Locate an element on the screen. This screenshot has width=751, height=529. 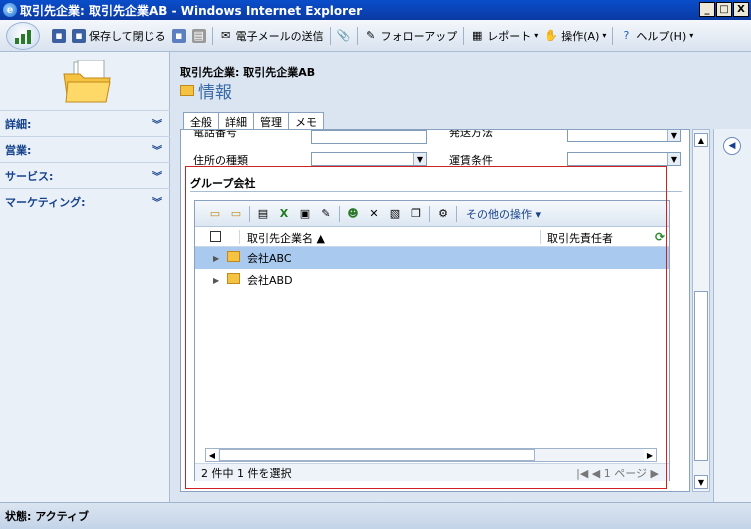
scroll-up-icon: ▲ is located at coordinates (701, 140).